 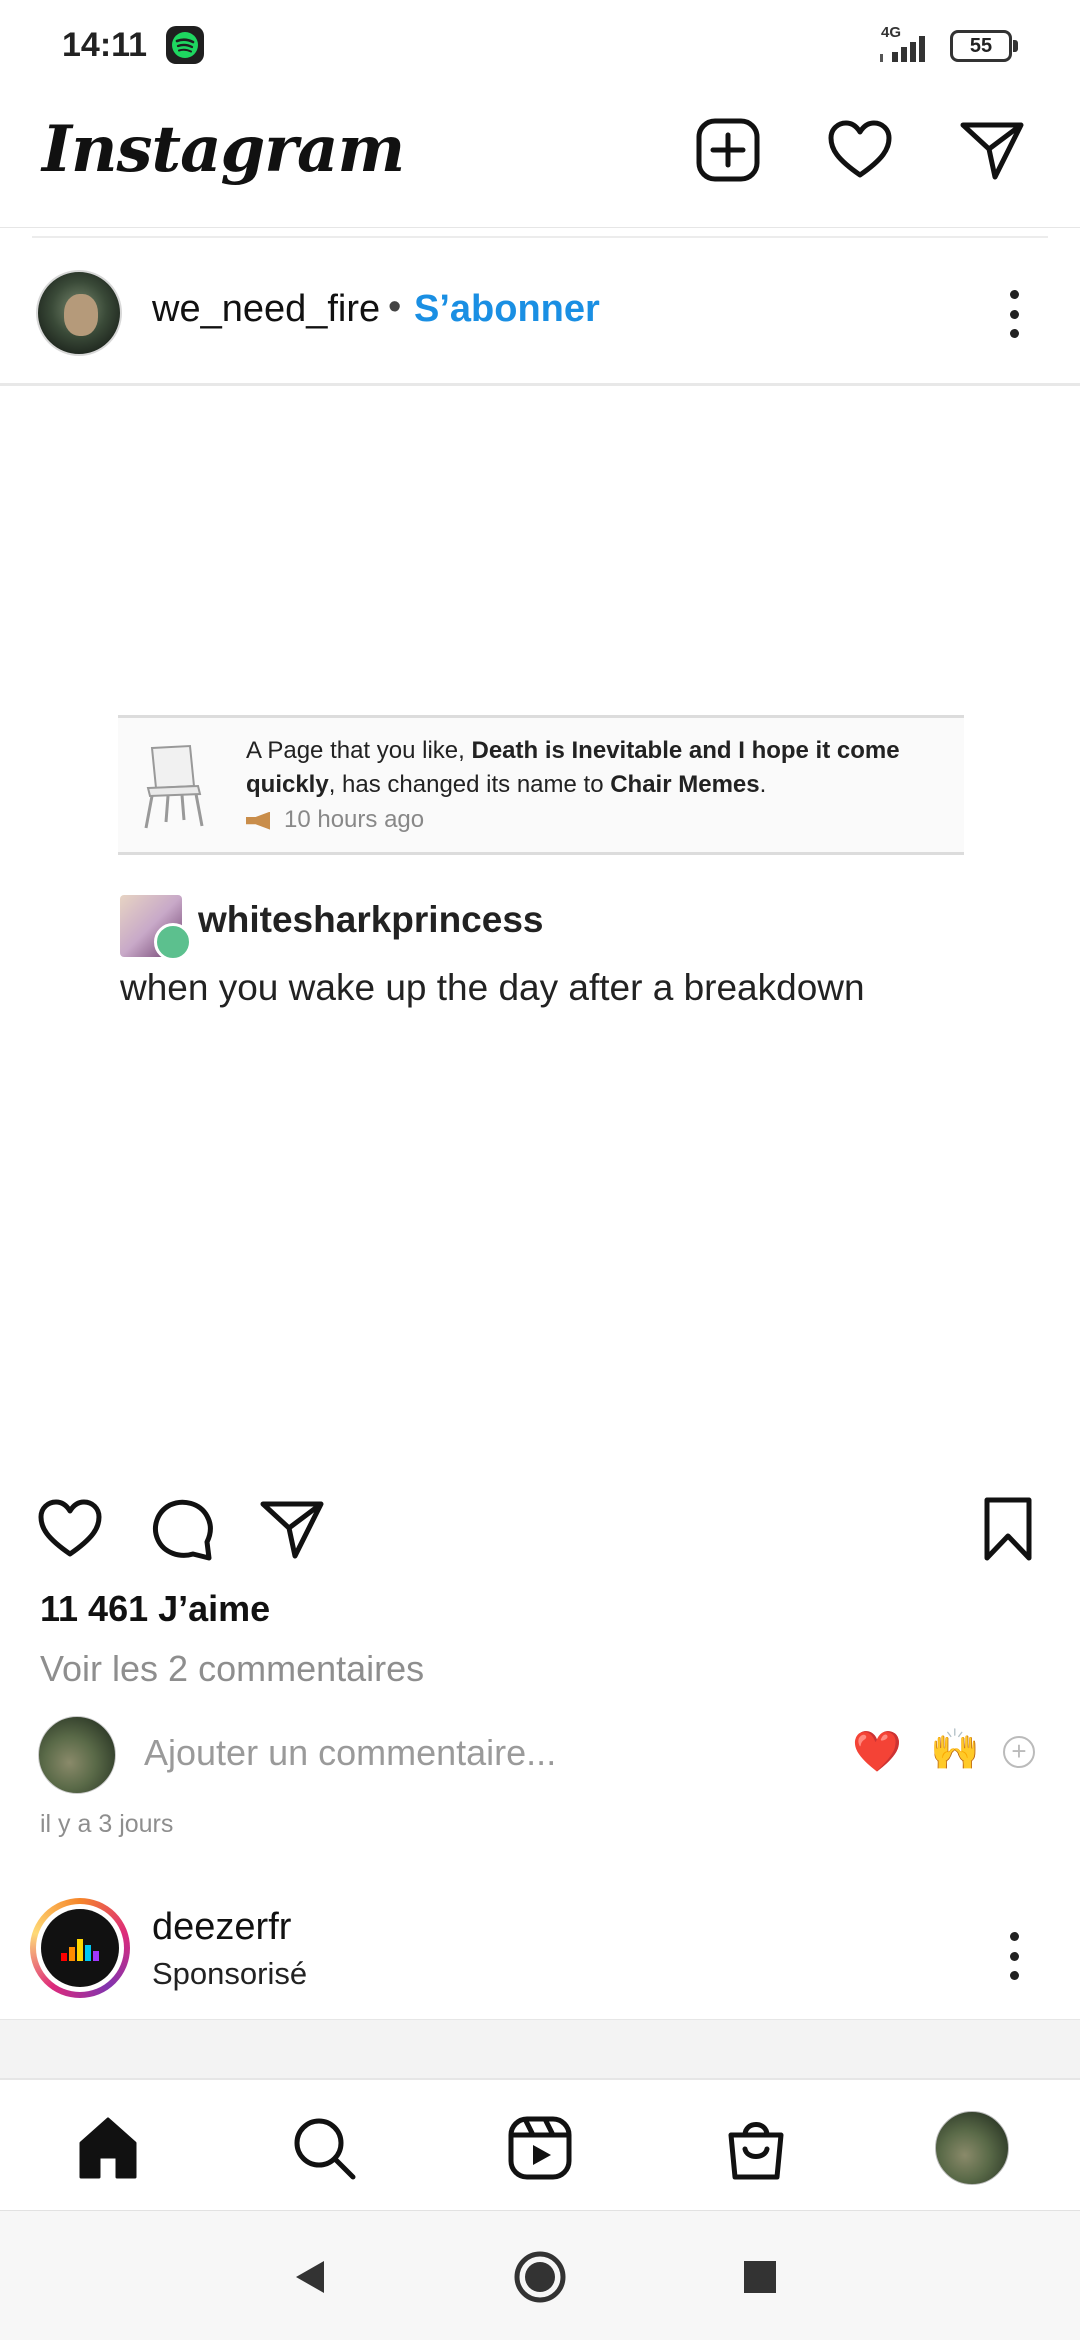 I want to click on heart-icon, so click(x=860, y=150).